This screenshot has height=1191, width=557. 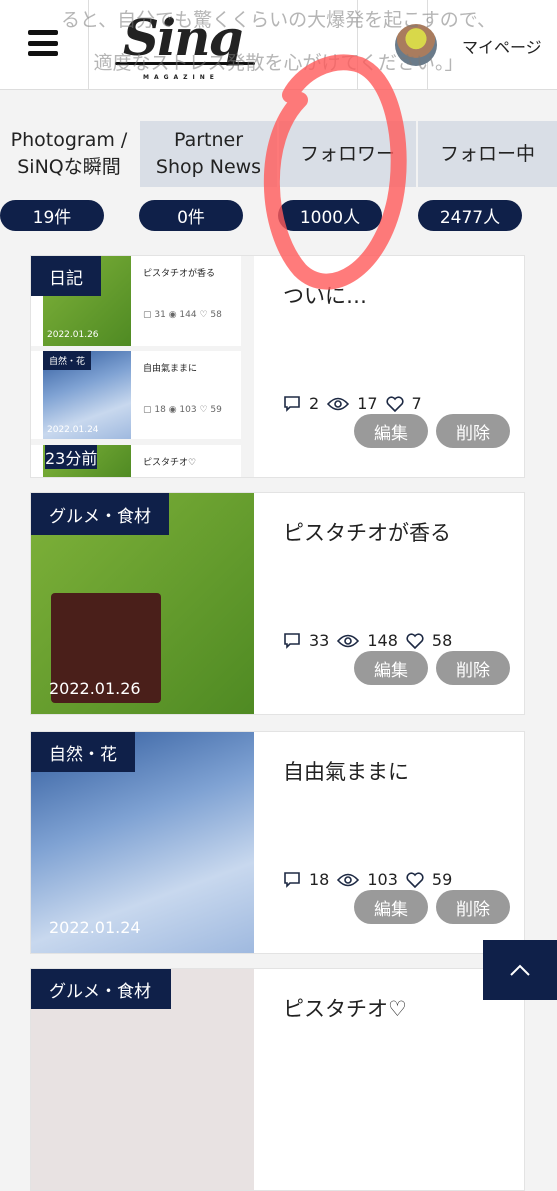 What do you see at coordinates (347, 154) in the screenshot?
I see `tab-followers: フォロワー` at bounding box center [347, 154].